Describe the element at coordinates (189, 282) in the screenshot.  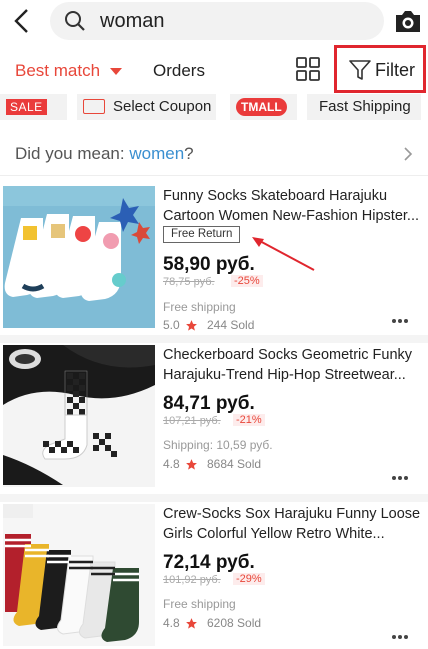
I see `product-old-price: 78,75 руб.` at that location.